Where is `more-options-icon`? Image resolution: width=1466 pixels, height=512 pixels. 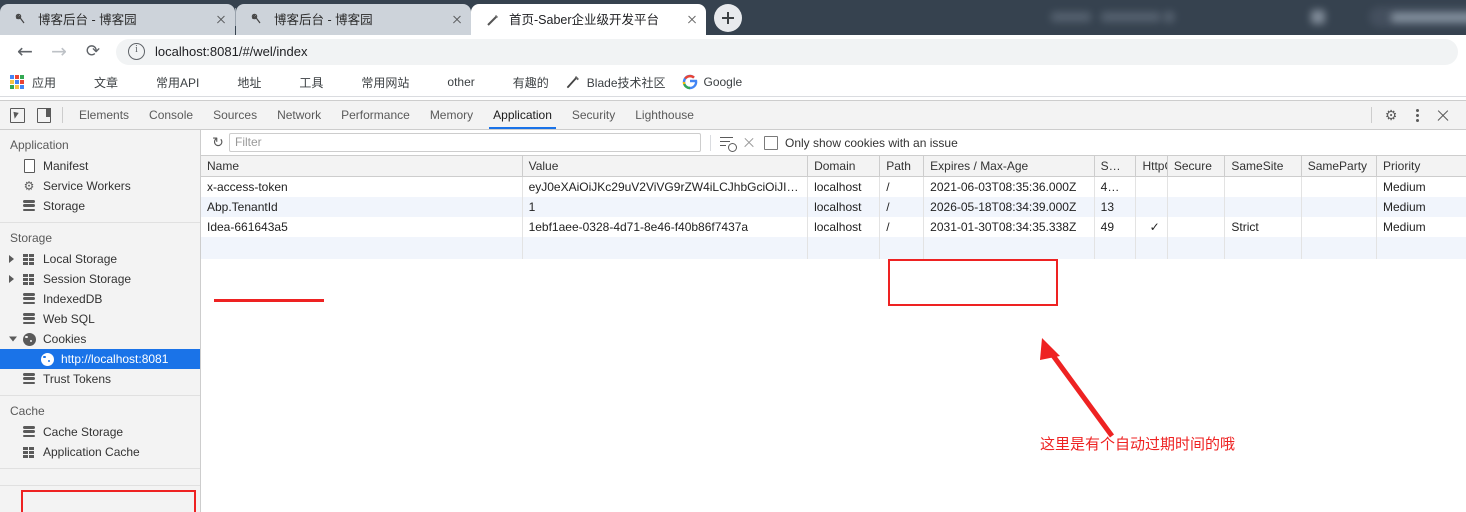
more-options-icon is located at coordinates (1417, 115).